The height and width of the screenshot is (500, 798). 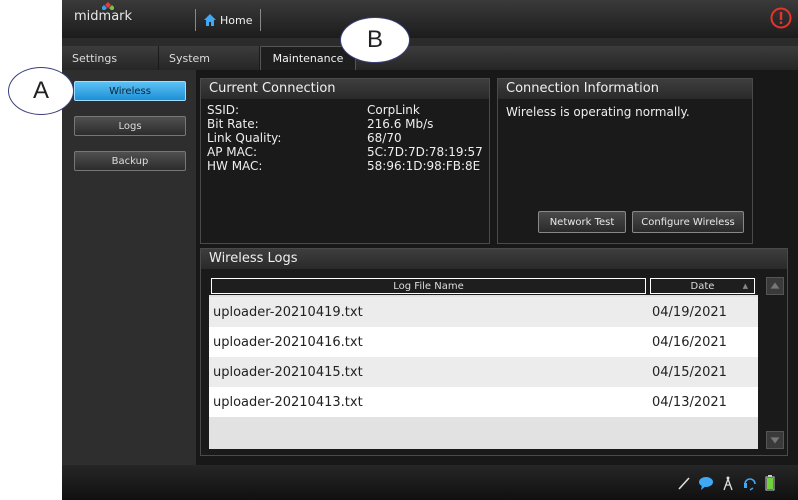 What do you see at coordinates (400, 124) in the screenshot?
I see `bit-rate-value: 216.6 Mb/s` at bounding box center [400, 124].